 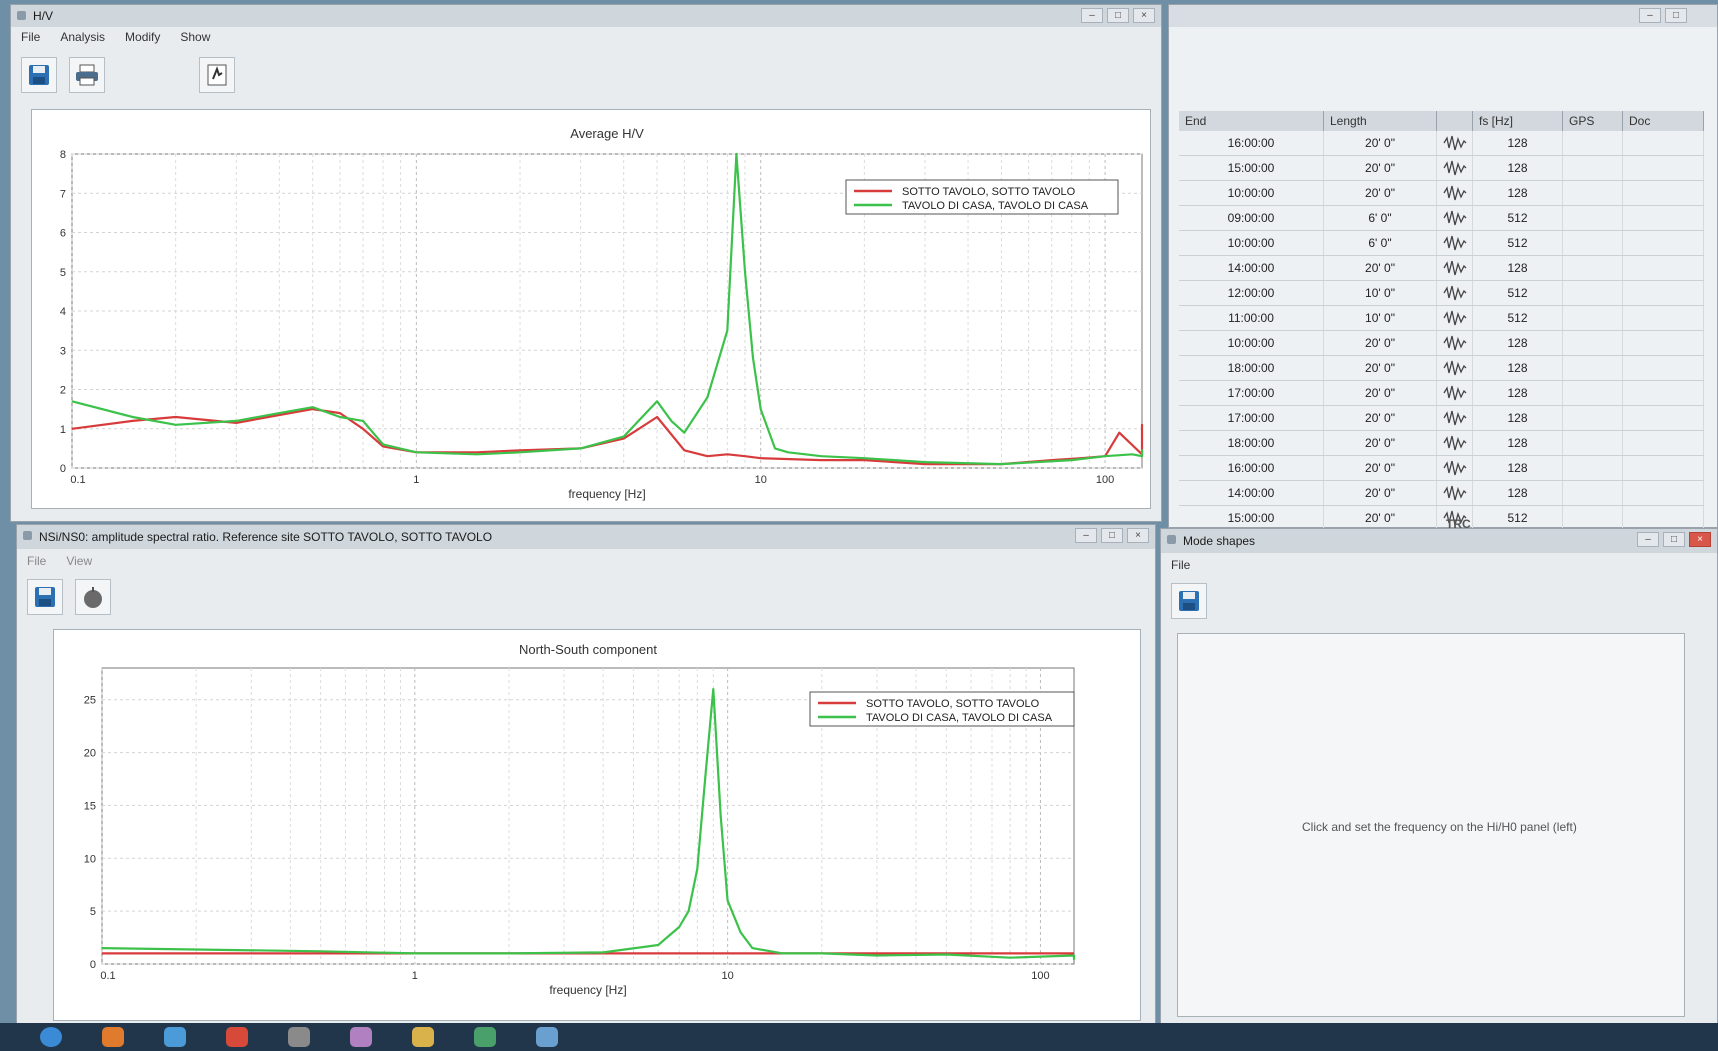 What do you see at coordinates (1439, 541) in the screenshot?
I see `mode-shapes-titlebar: Mode shapes – □ ×` at bounding box center [1439, 541].